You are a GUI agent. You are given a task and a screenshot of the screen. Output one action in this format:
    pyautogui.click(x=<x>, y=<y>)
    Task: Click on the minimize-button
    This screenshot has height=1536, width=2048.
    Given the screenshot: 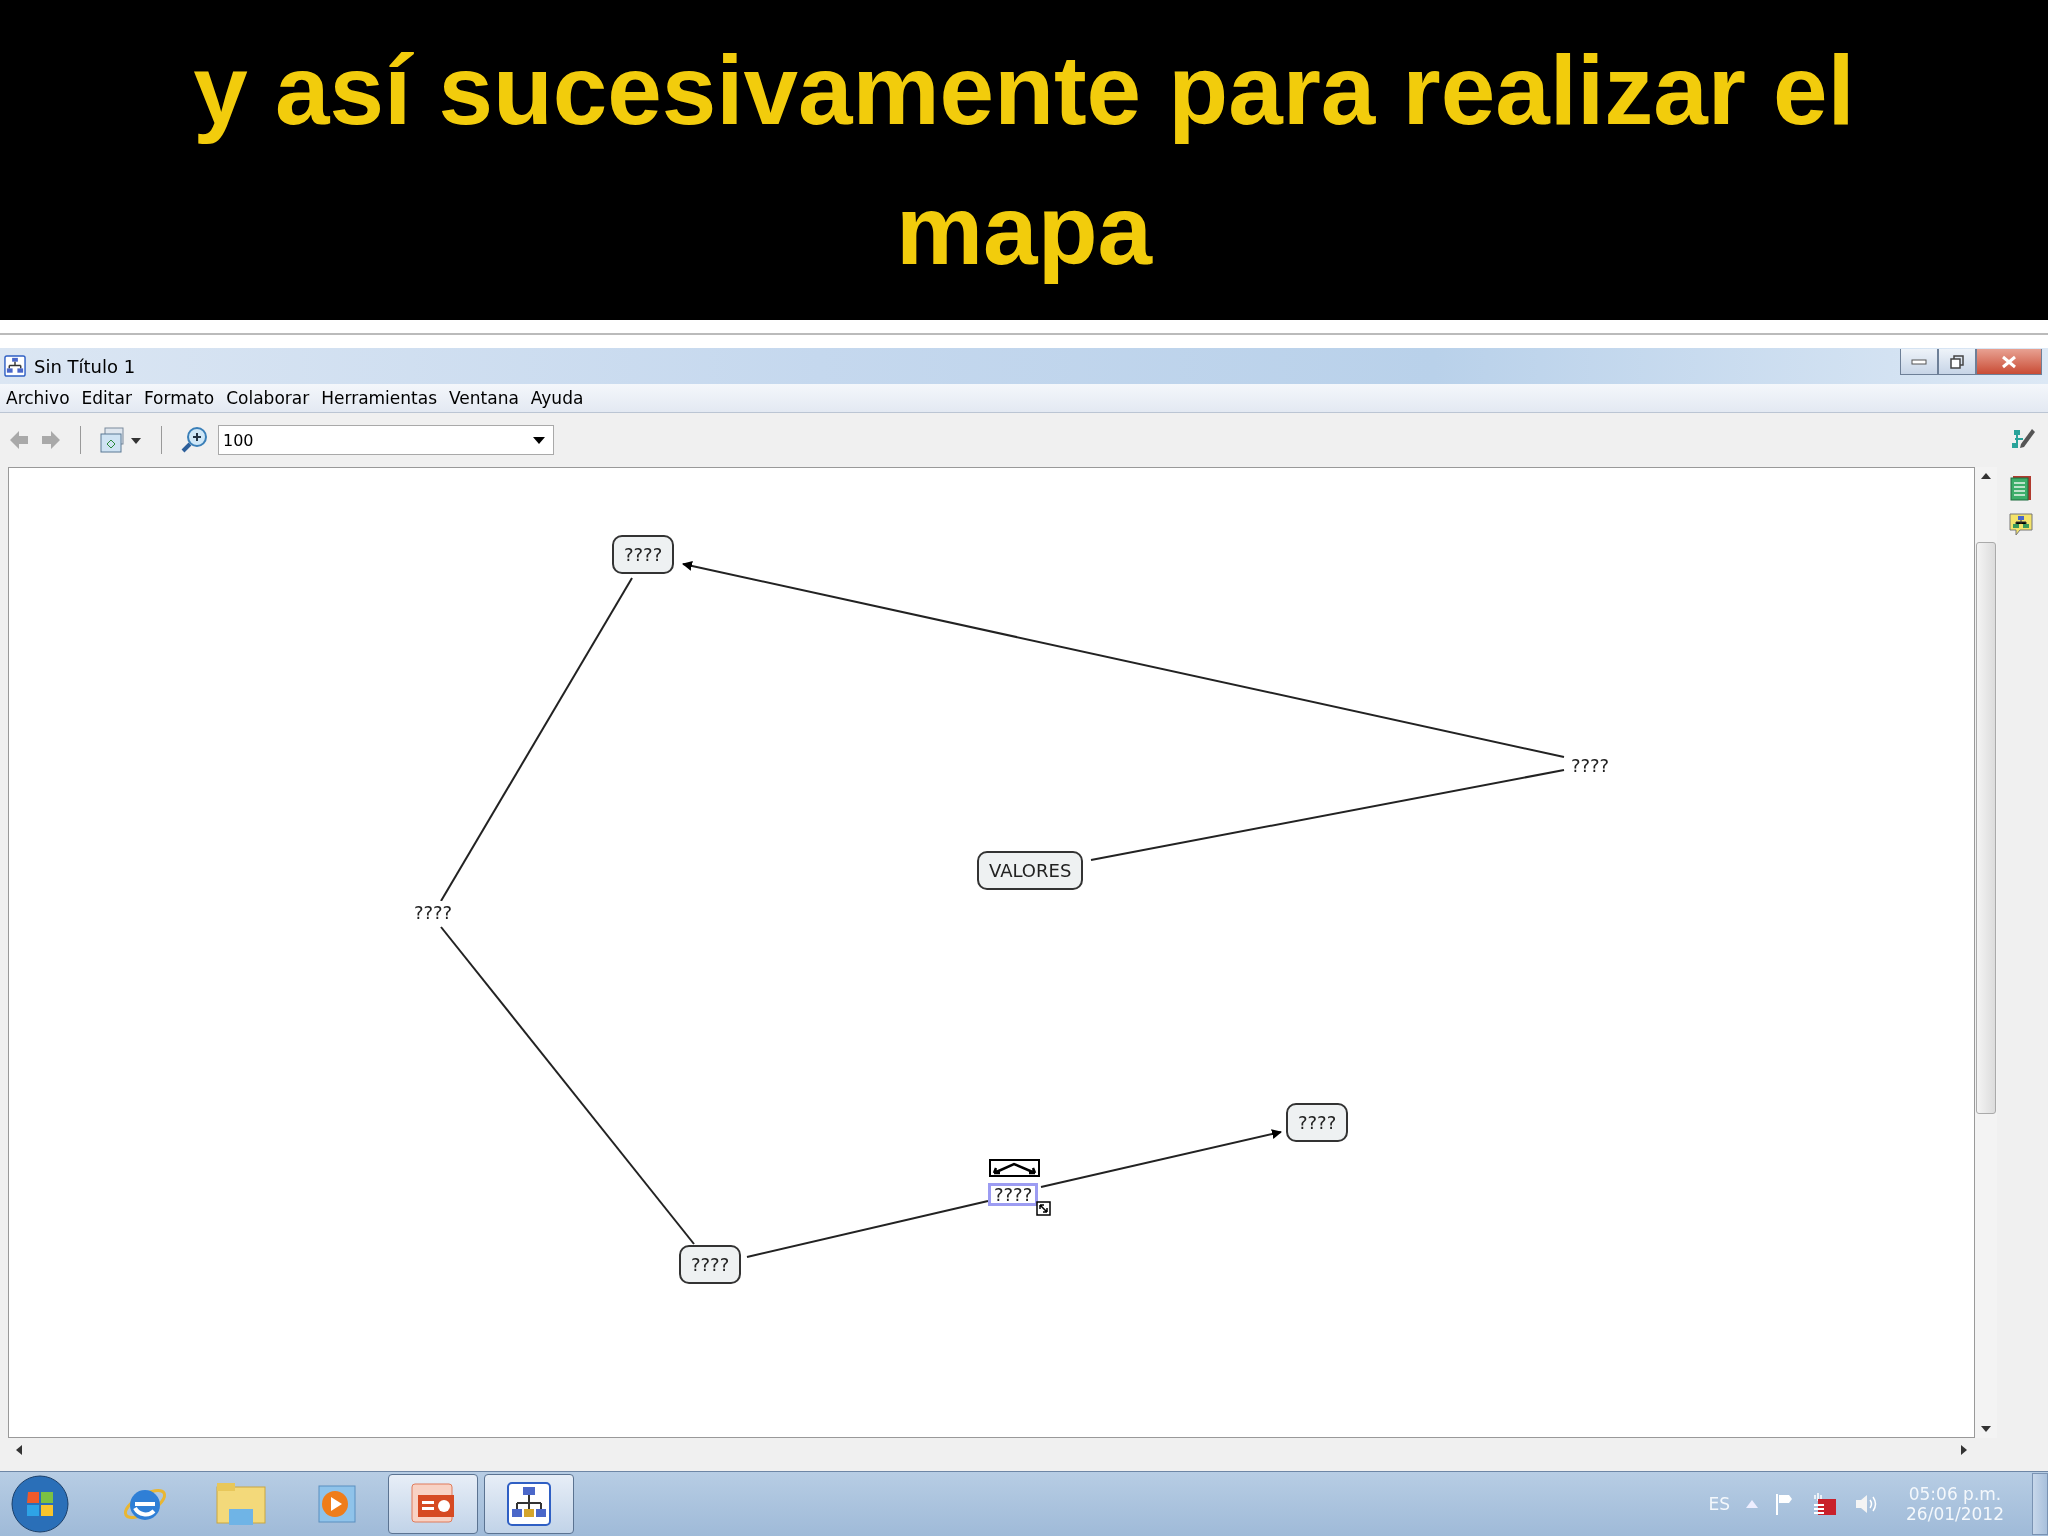 What is the action you would take?
    pyautogui.click(x=1919, y=362)
    